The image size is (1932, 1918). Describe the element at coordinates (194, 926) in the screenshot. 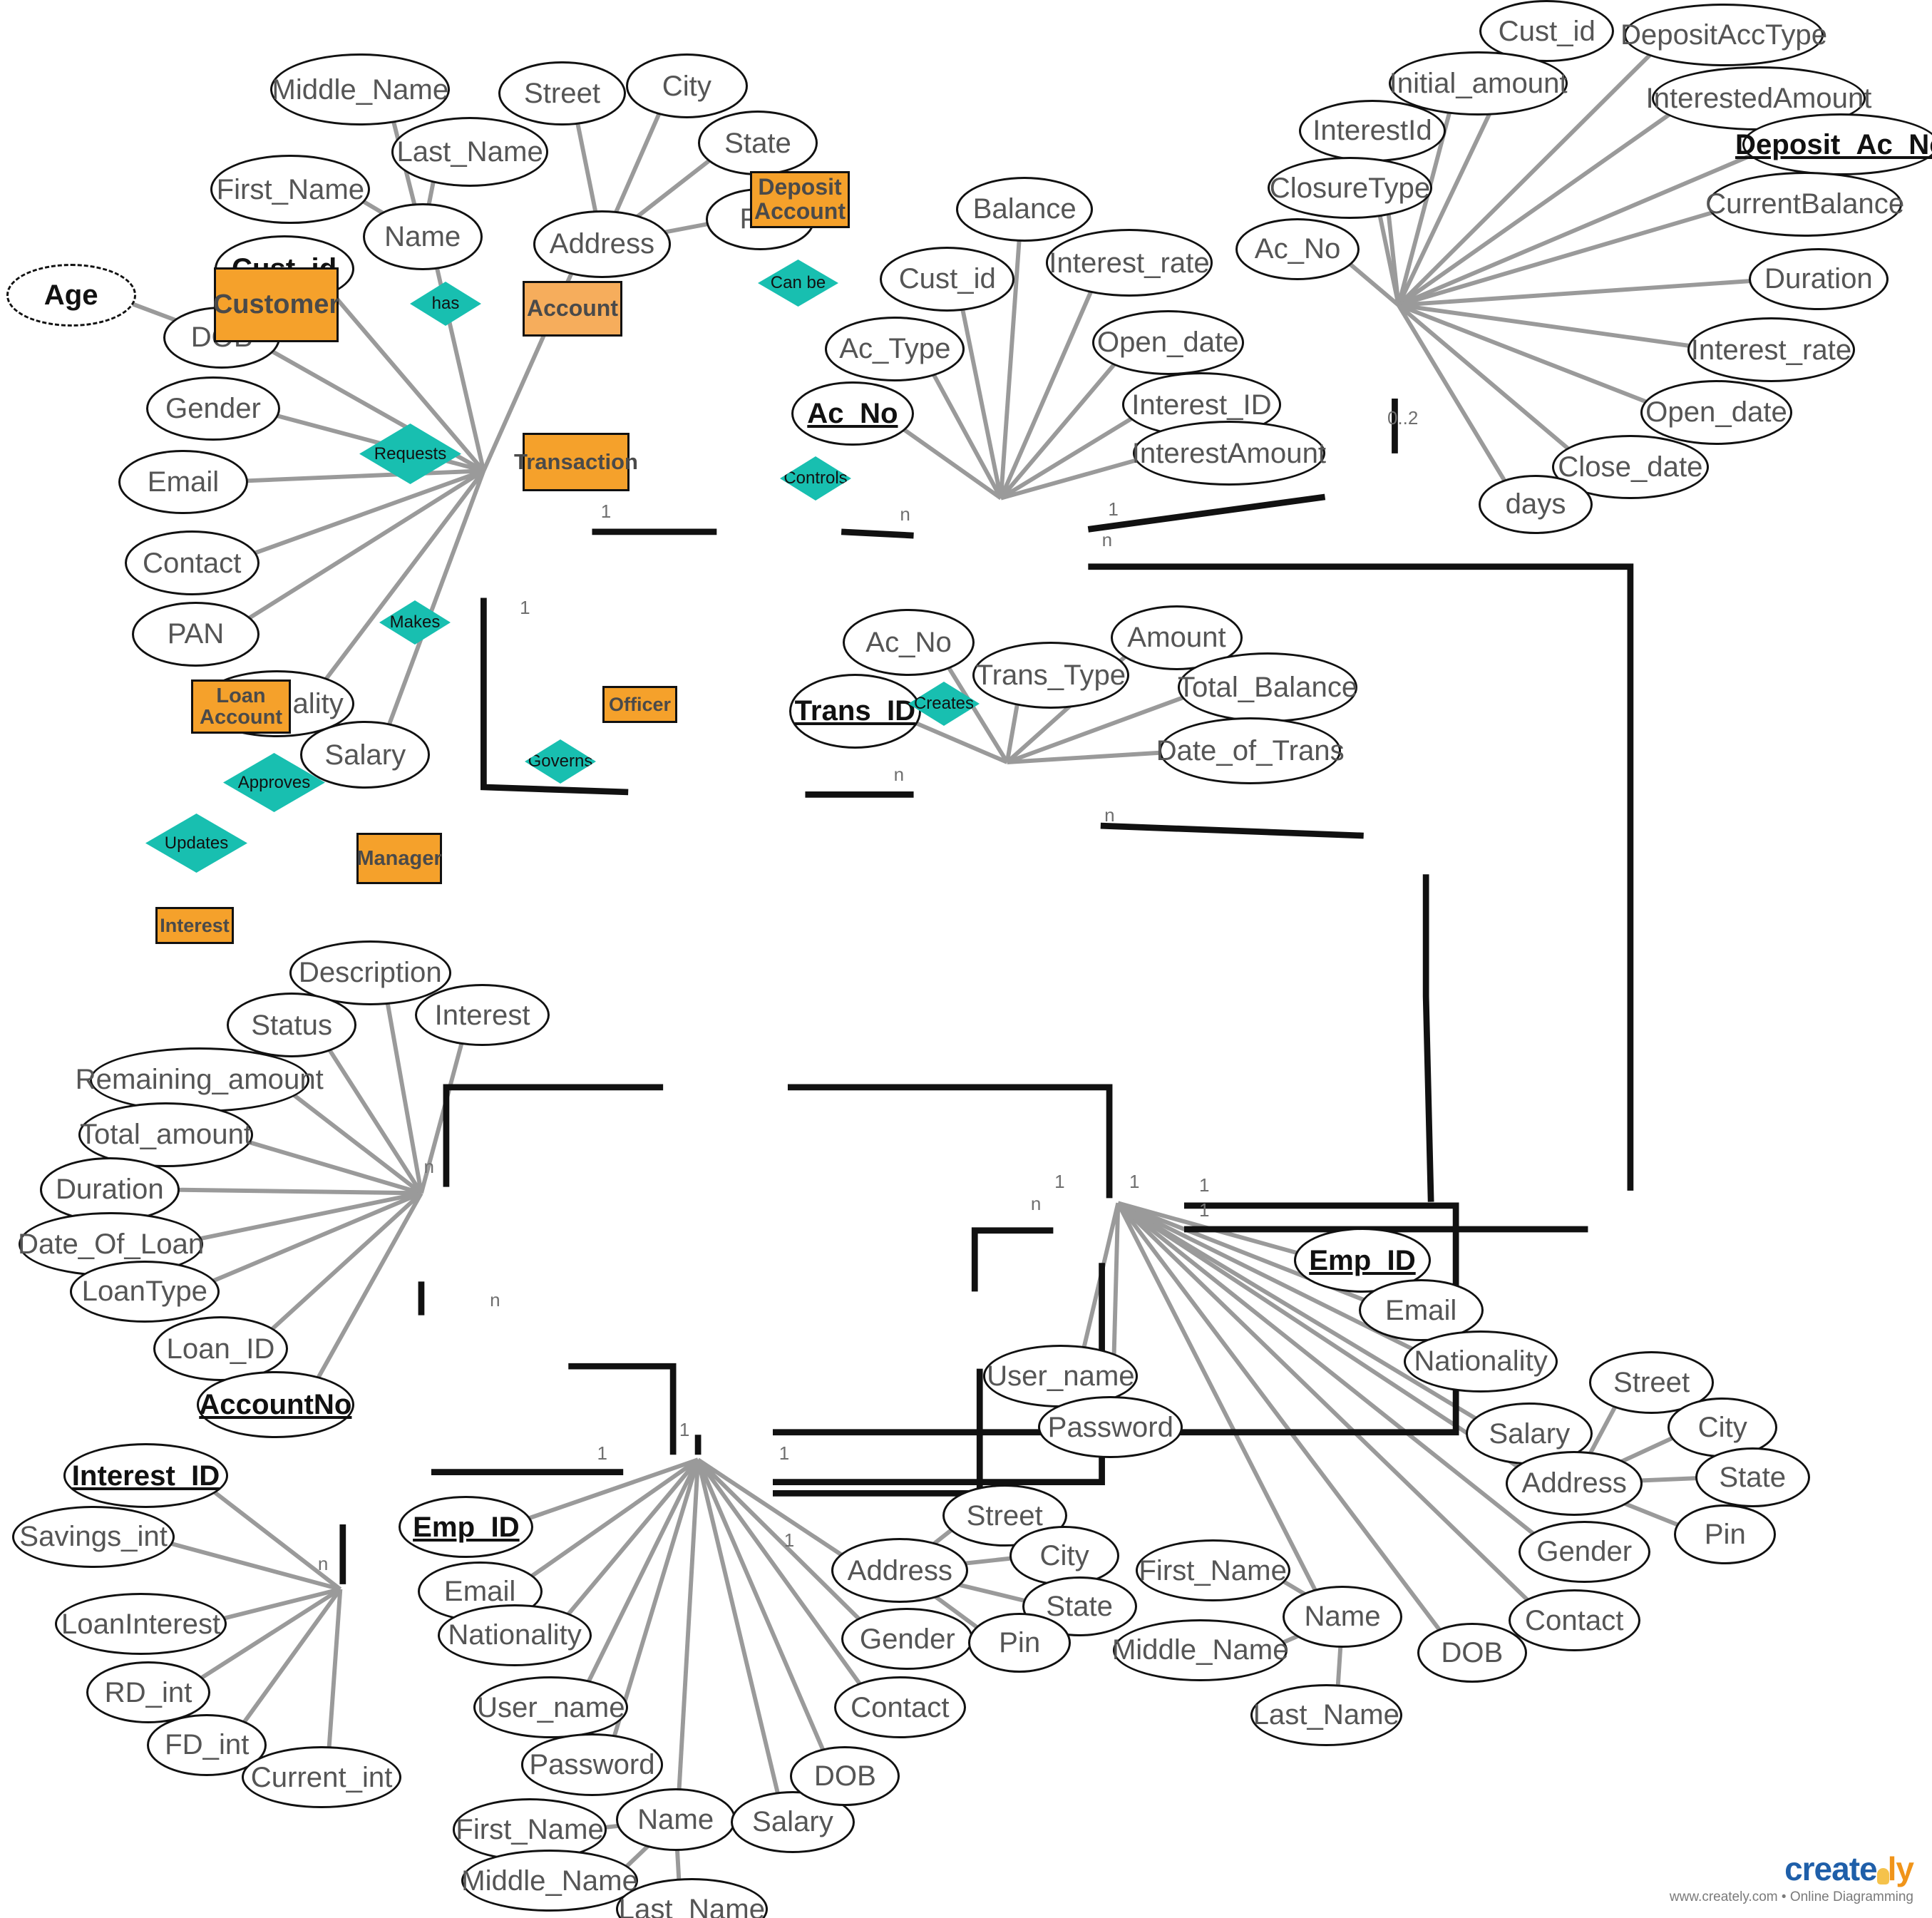

I see `entity-interest: Interest` at that location.